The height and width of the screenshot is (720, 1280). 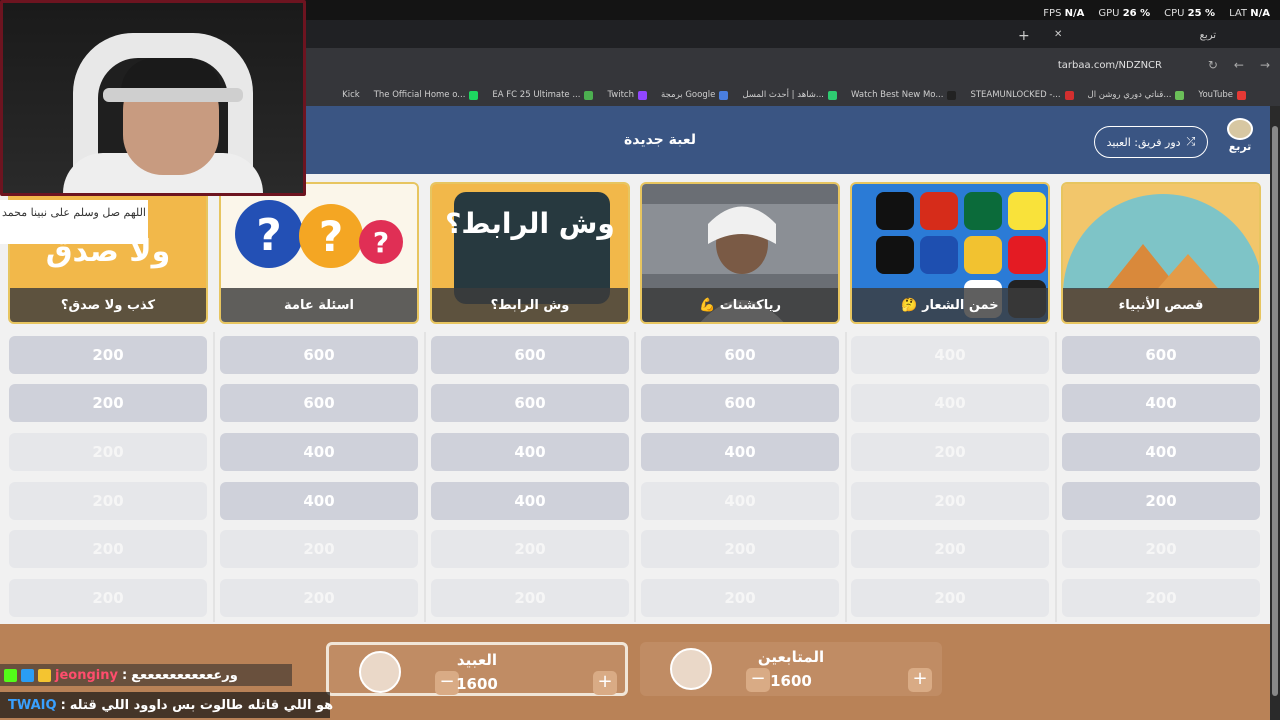 I want to click on bookmark-google: برمجة Google, so click(x=695, y=95).